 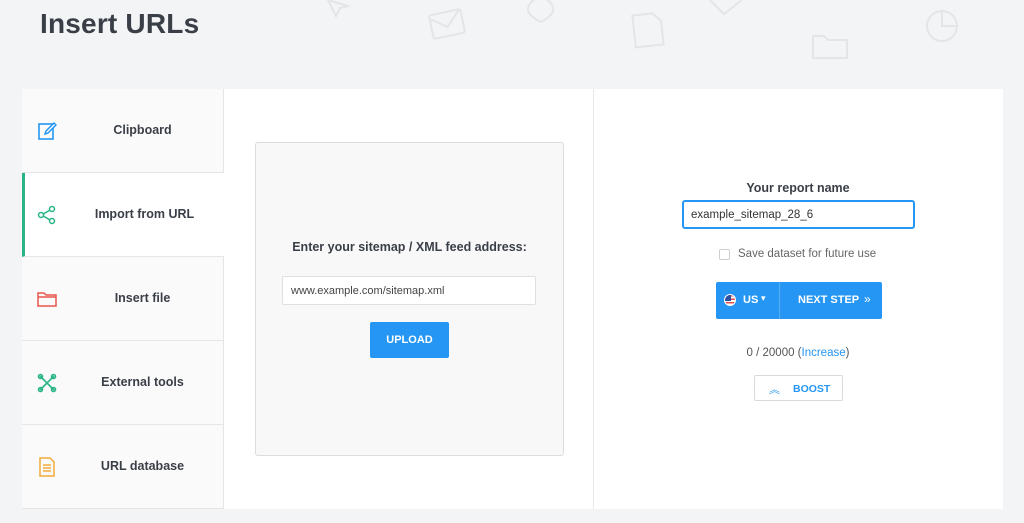 I want to click on upload-button: UPLOAD, so click(x=409, y=340).